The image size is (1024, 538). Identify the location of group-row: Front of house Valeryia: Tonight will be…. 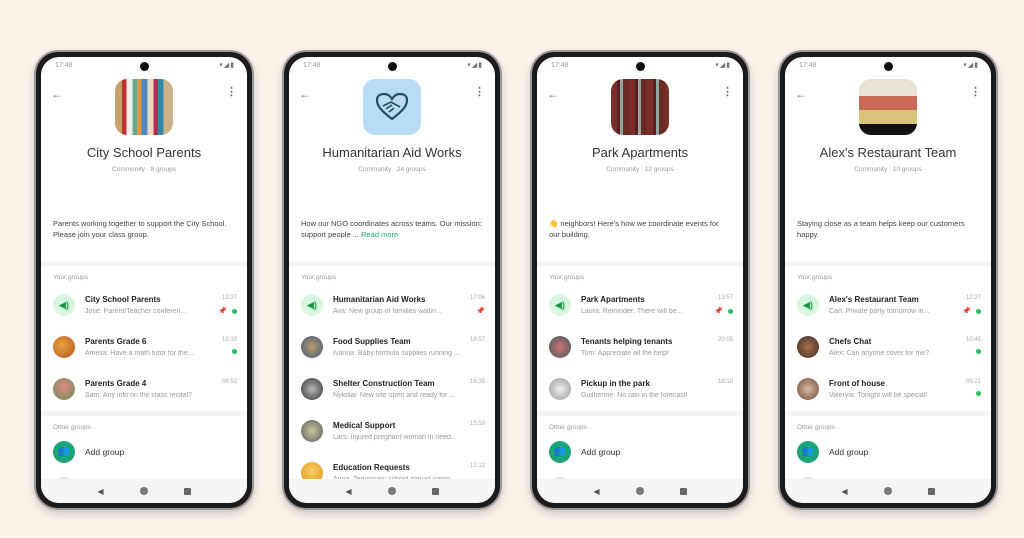
(888, 390).